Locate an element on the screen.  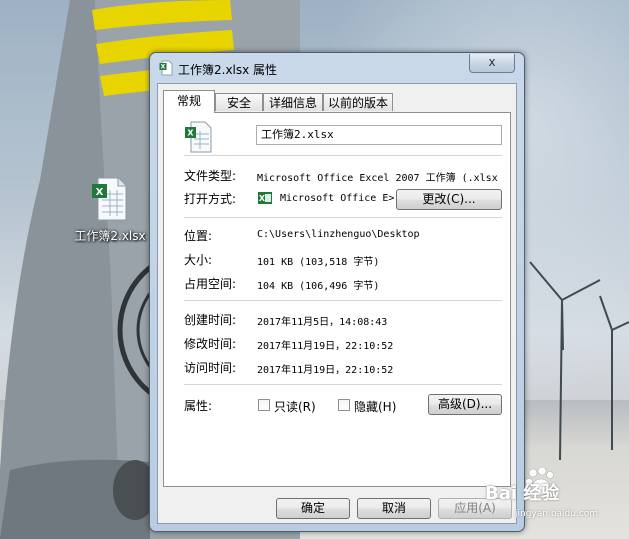
excel-app-icon: X is located at coordinates (265, 198).